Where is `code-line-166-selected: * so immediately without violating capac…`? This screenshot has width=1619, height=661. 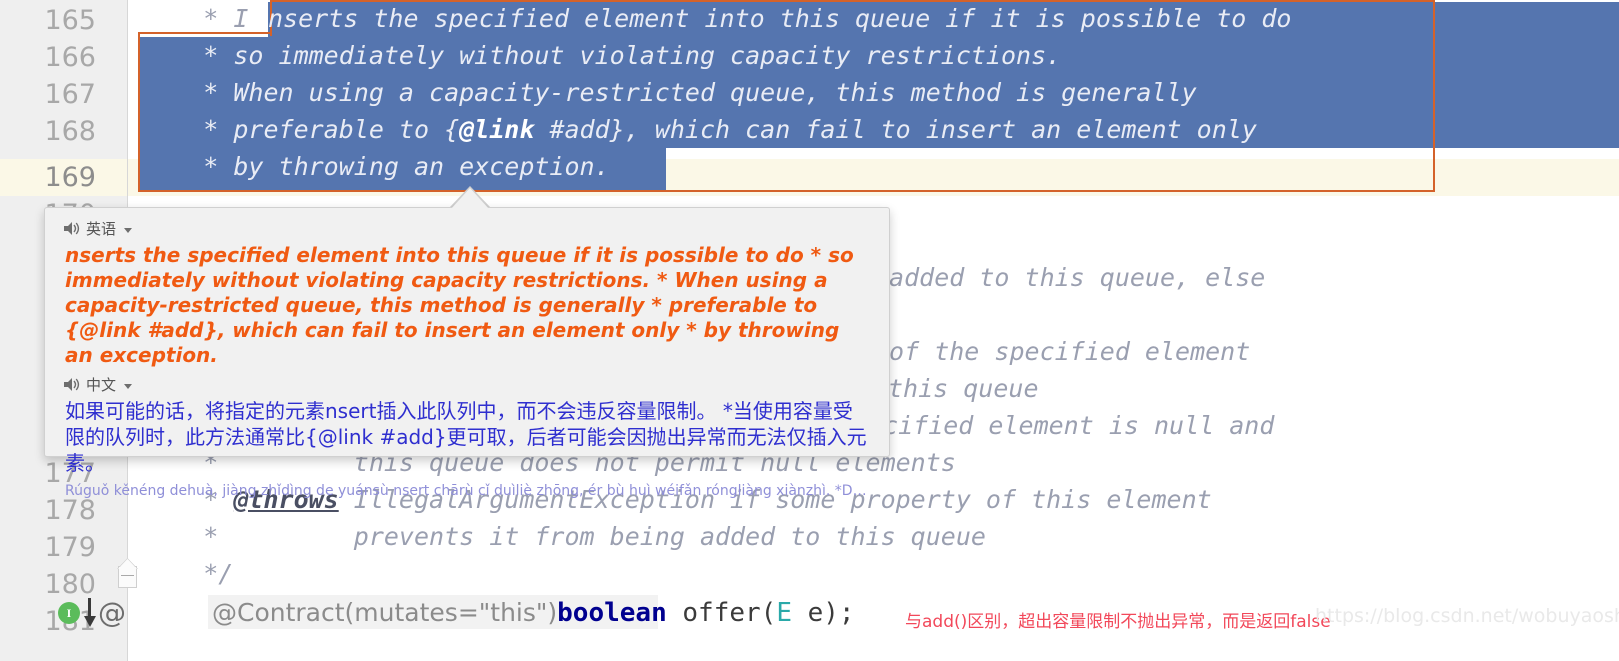 code-line-166-selected: * so immediately without violating capac… is located at coordinates (594, 55).